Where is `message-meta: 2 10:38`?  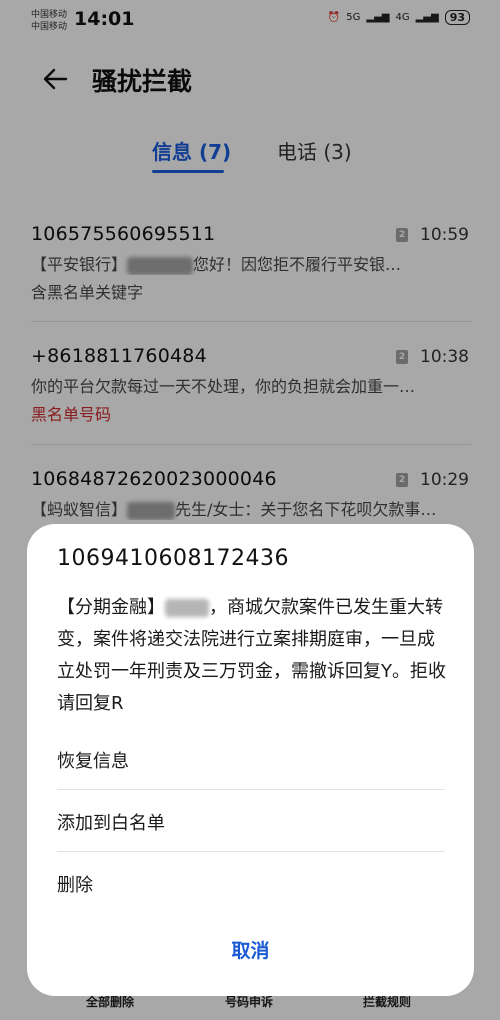 message-meta: 2 10:38 is located at coordinates (432, 357).